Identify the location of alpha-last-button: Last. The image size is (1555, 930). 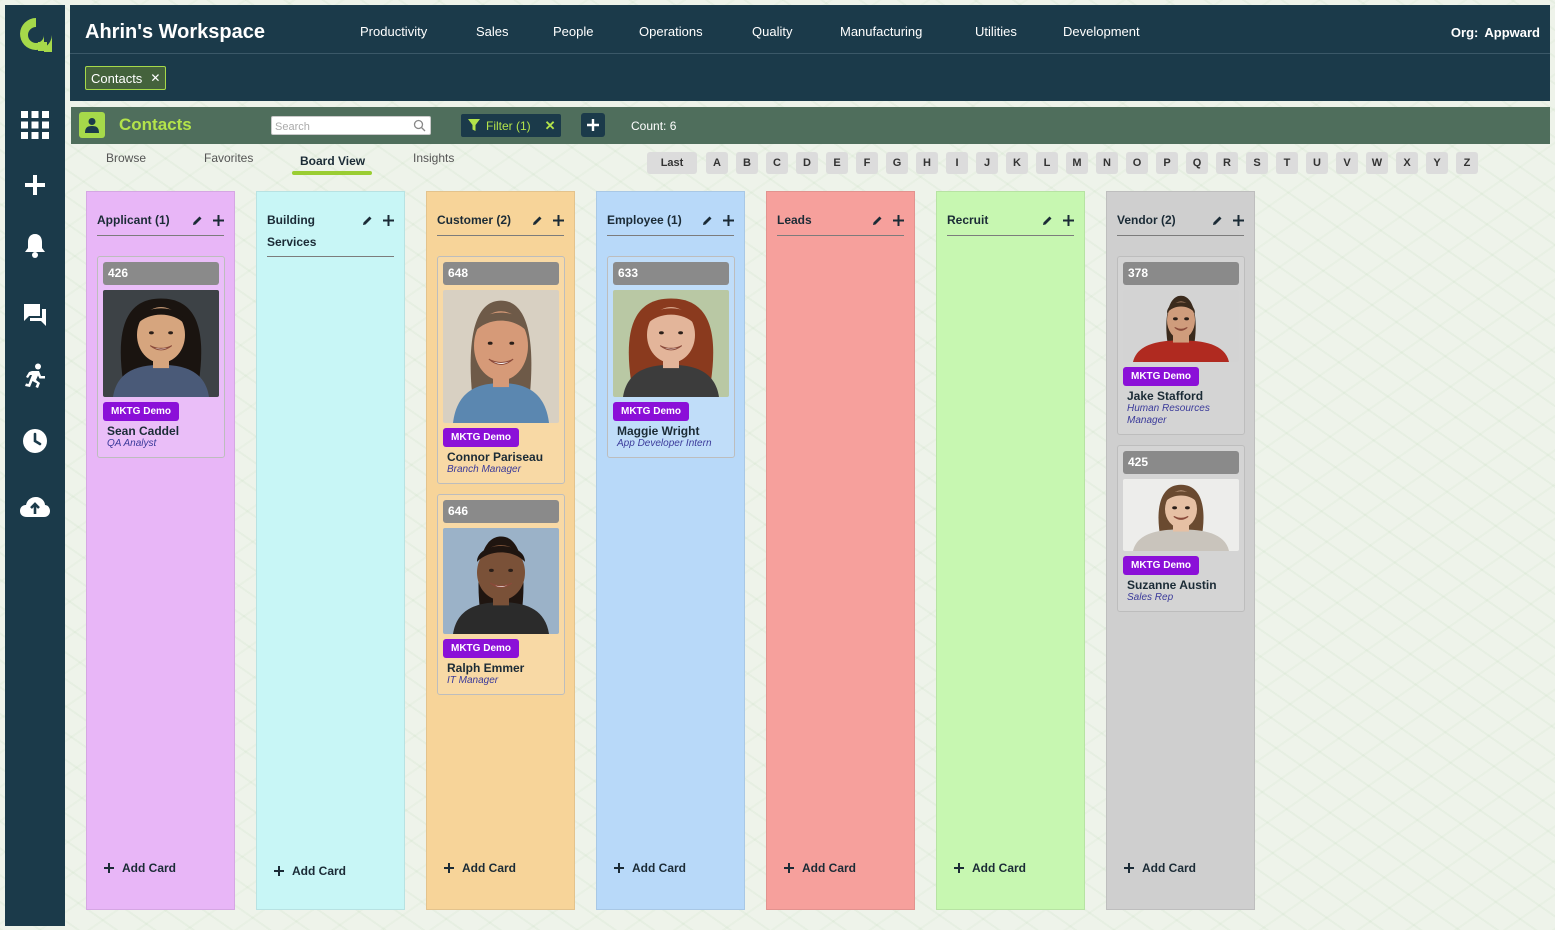
(672, 163).